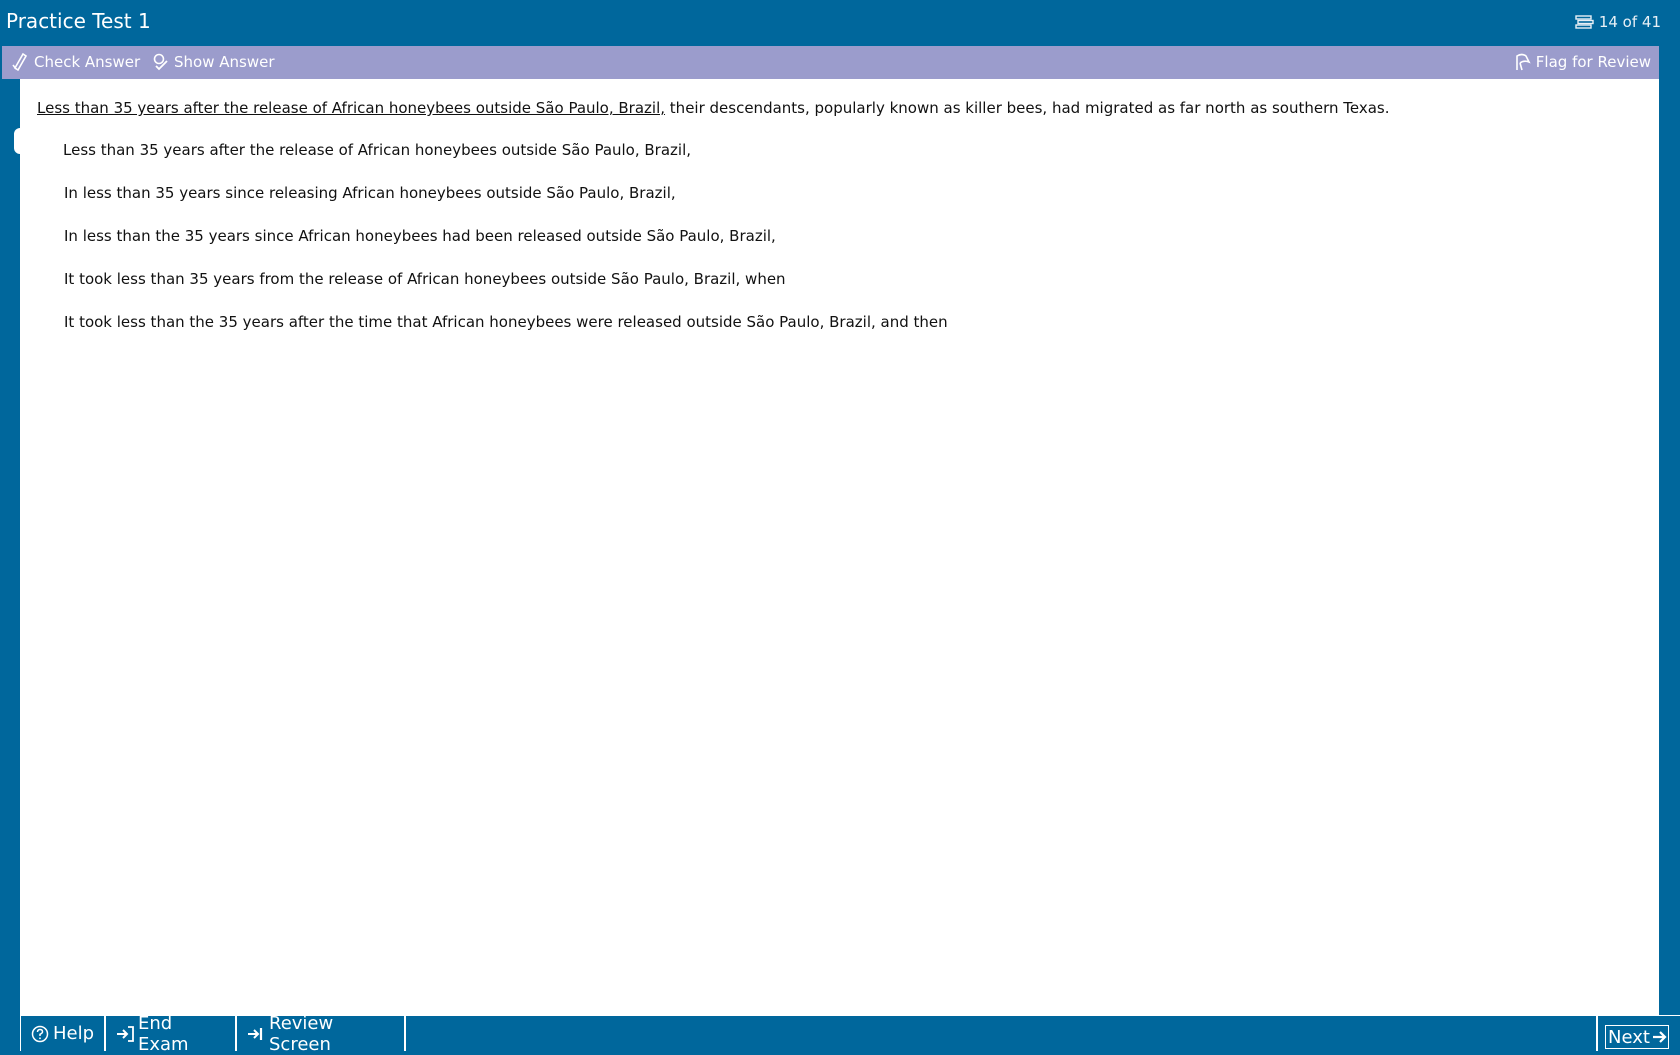 The image size is (1680, 1055). I want to click on bottom-bar: Help End Exam Review Screen Next, so click(850, 1034).